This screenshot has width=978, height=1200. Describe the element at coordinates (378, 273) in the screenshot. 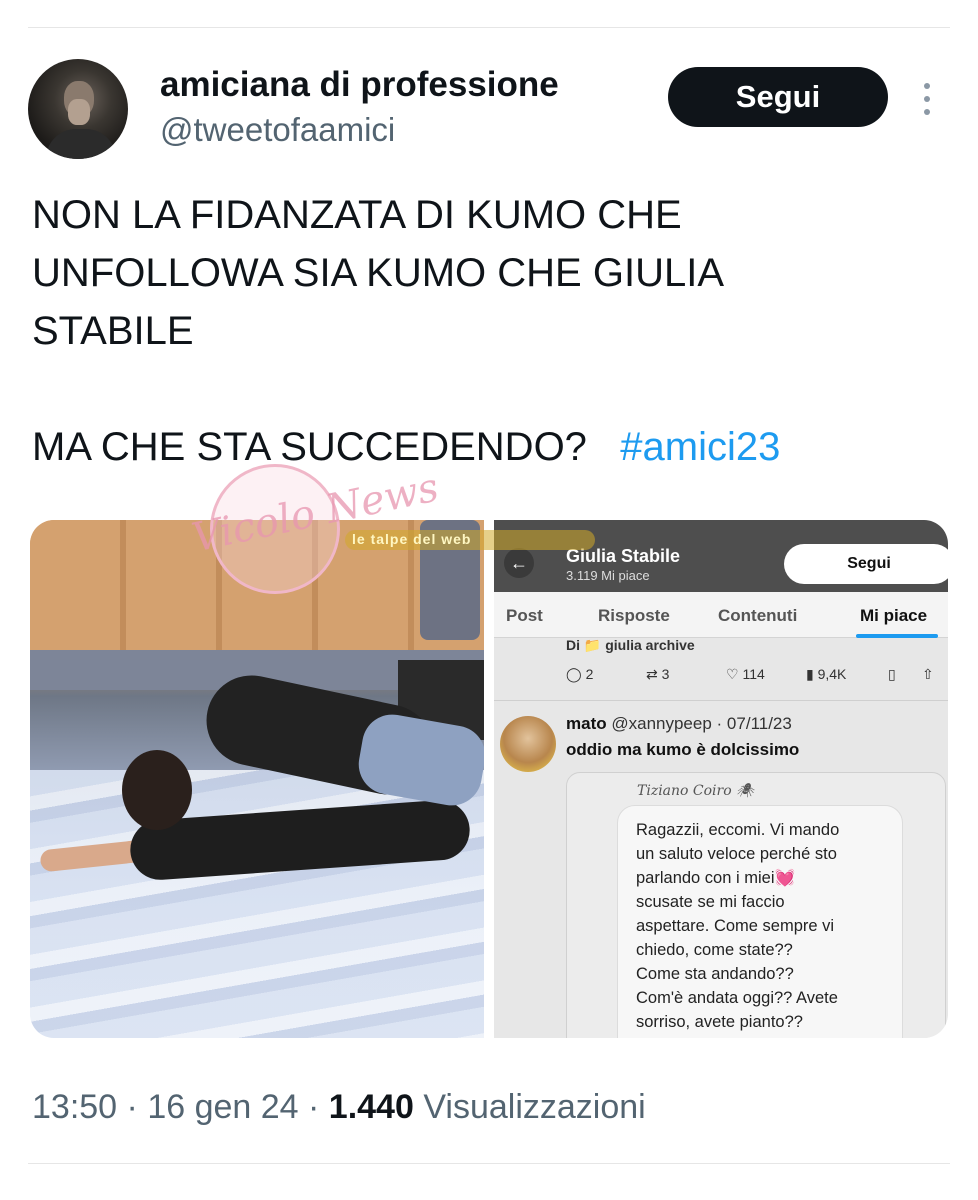

I see `tweet-line: UNFOLLOWA SIA KUMO CHE GIULIA` at that location.